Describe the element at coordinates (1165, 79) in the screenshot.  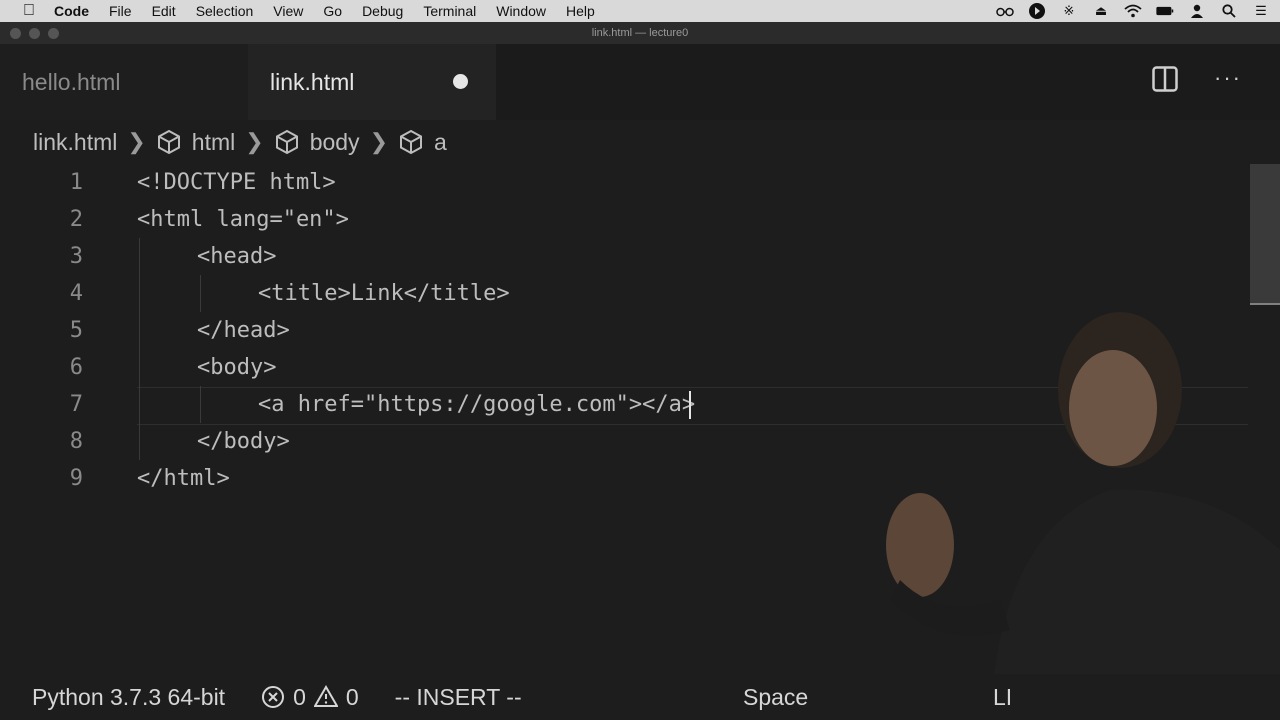
I see `split-editor-icon` at that location.